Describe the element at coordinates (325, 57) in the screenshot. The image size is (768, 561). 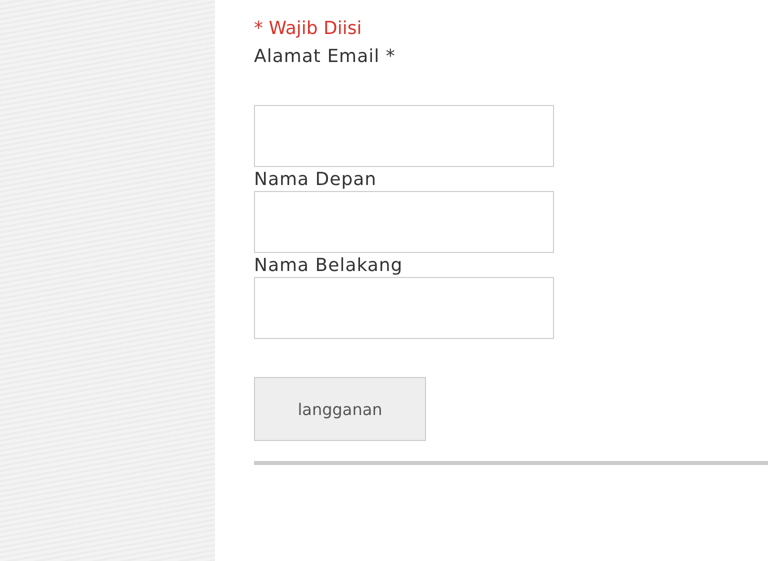
I see `field-label: Alamat Email *` at that location.